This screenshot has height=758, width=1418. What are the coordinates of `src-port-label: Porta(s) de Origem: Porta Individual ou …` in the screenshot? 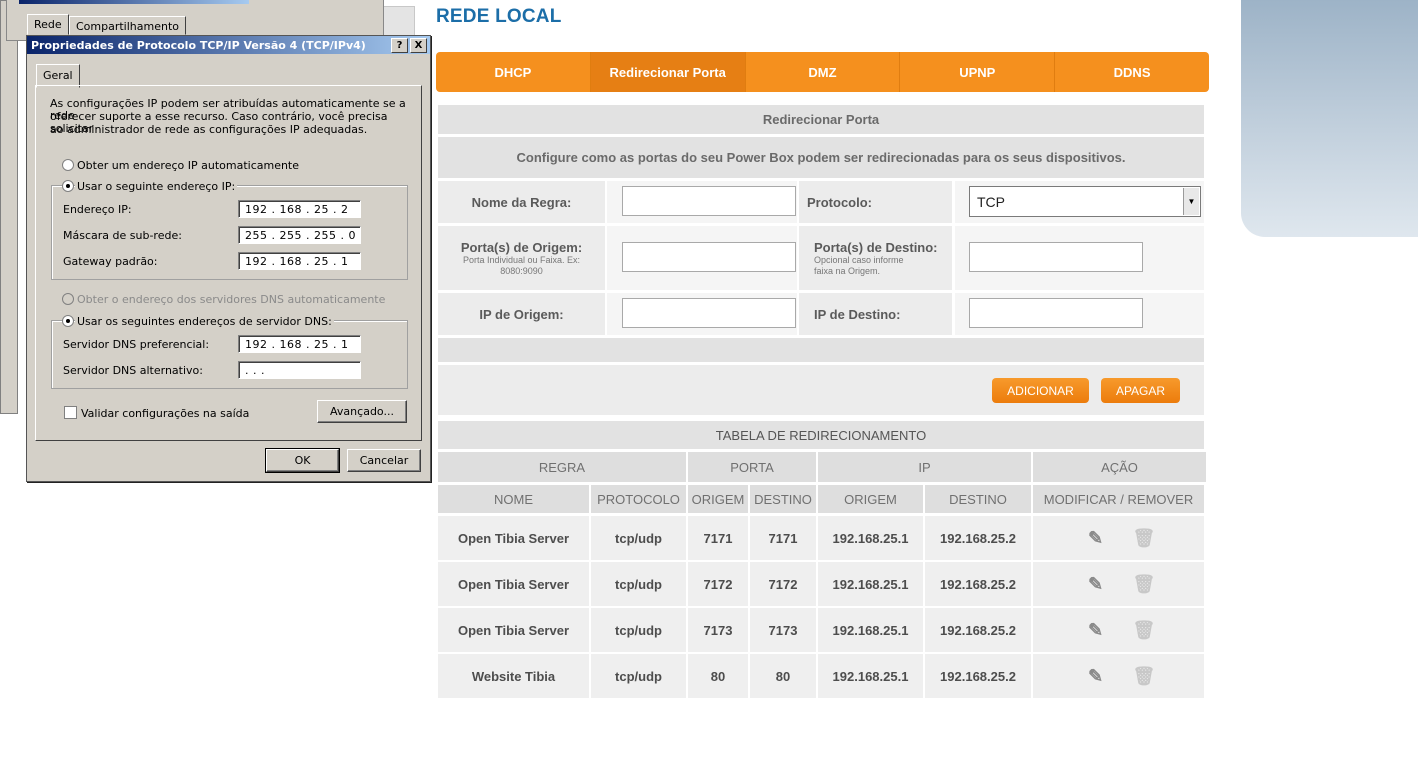 It's located at (521, 258).